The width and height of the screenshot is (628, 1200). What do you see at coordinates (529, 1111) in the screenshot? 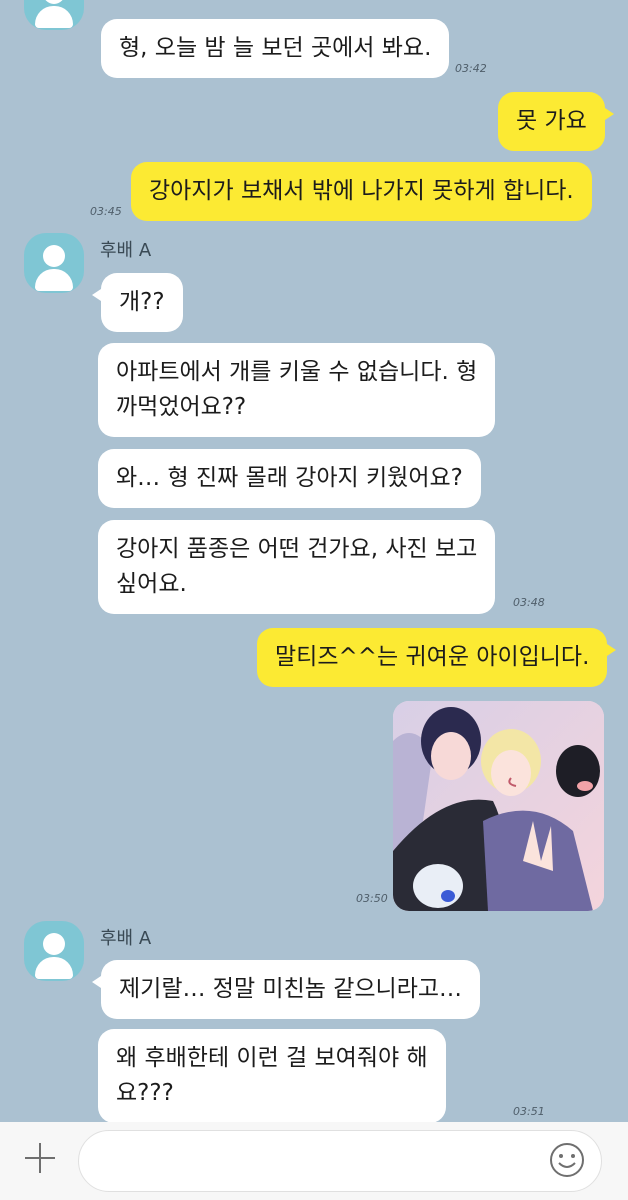
I see `message-time: 03:51` at bounding box center [529, 1111].